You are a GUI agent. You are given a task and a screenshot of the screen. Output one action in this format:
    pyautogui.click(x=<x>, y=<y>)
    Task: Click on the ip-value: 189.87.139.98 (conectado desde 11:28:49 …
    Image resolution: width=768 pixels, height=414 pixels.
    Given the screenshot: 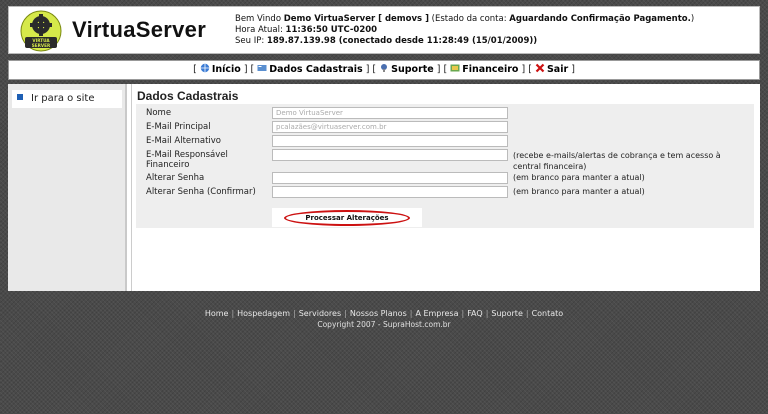 What is the action you would take?
    pyautogui.click(x=402, y=41)
    